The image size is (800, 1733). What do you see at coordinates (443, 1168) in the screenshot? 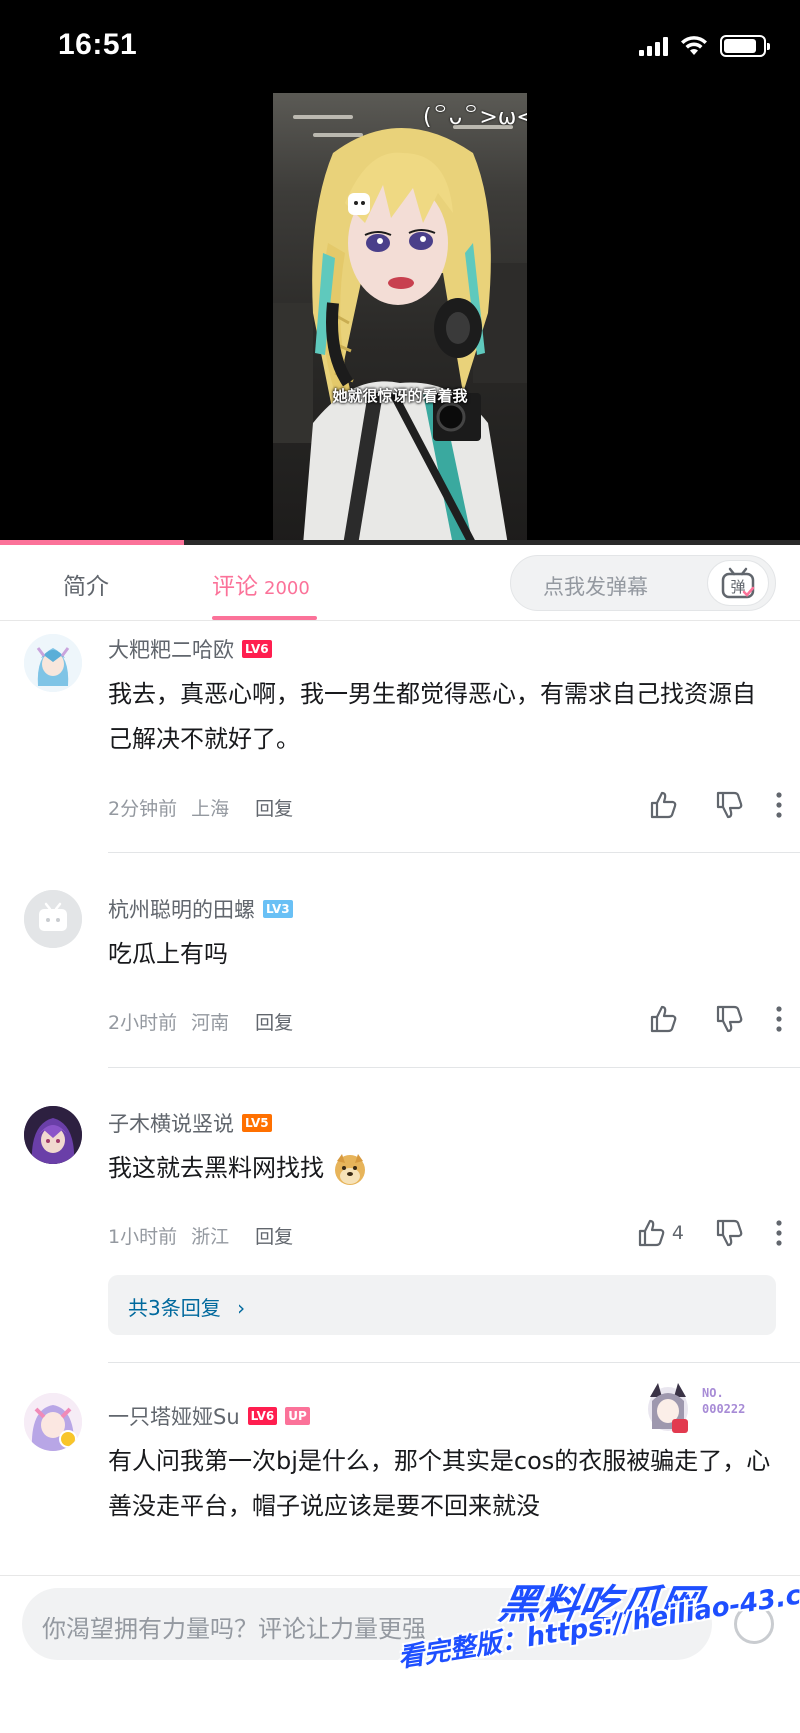
I see `comment-text-row: 我这就去黑料网找找` at bounding box center [443, 1168].